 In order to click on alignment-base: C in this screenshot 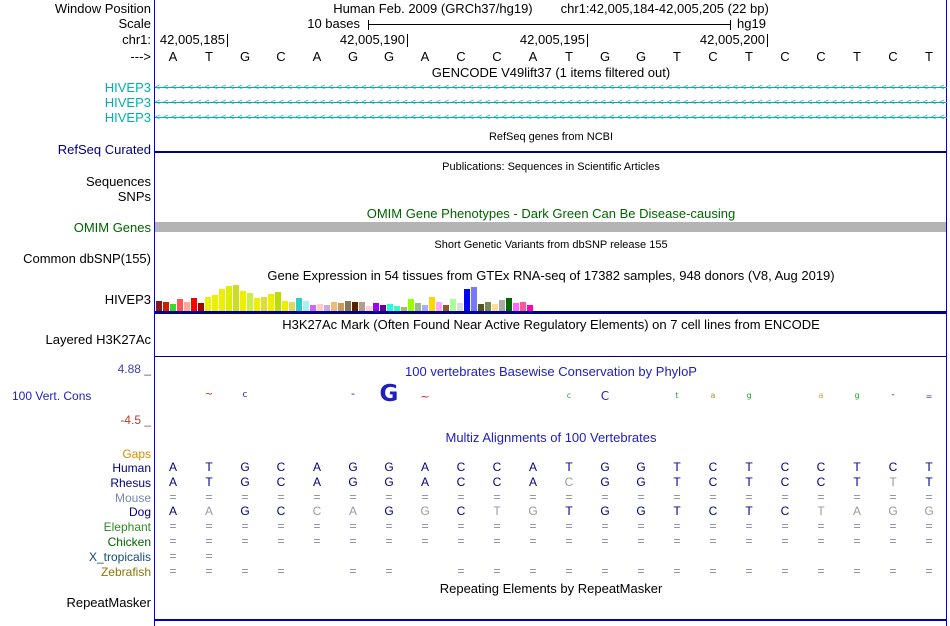, I will do `click(713, 481)`.